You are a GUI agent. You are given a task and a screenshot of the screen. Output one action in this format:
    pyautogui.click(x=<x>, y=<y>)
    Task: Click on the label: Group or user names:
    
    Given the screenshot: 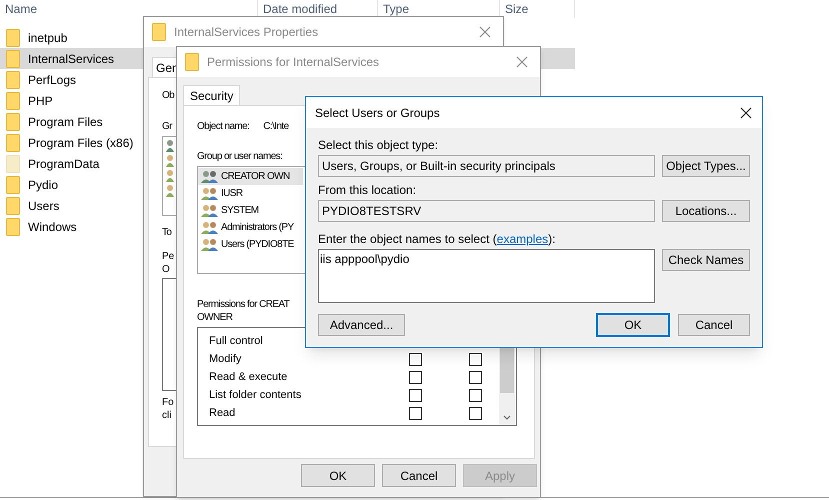 What is the action you would take?
    pyautogui.click(x=239, y=157)
    